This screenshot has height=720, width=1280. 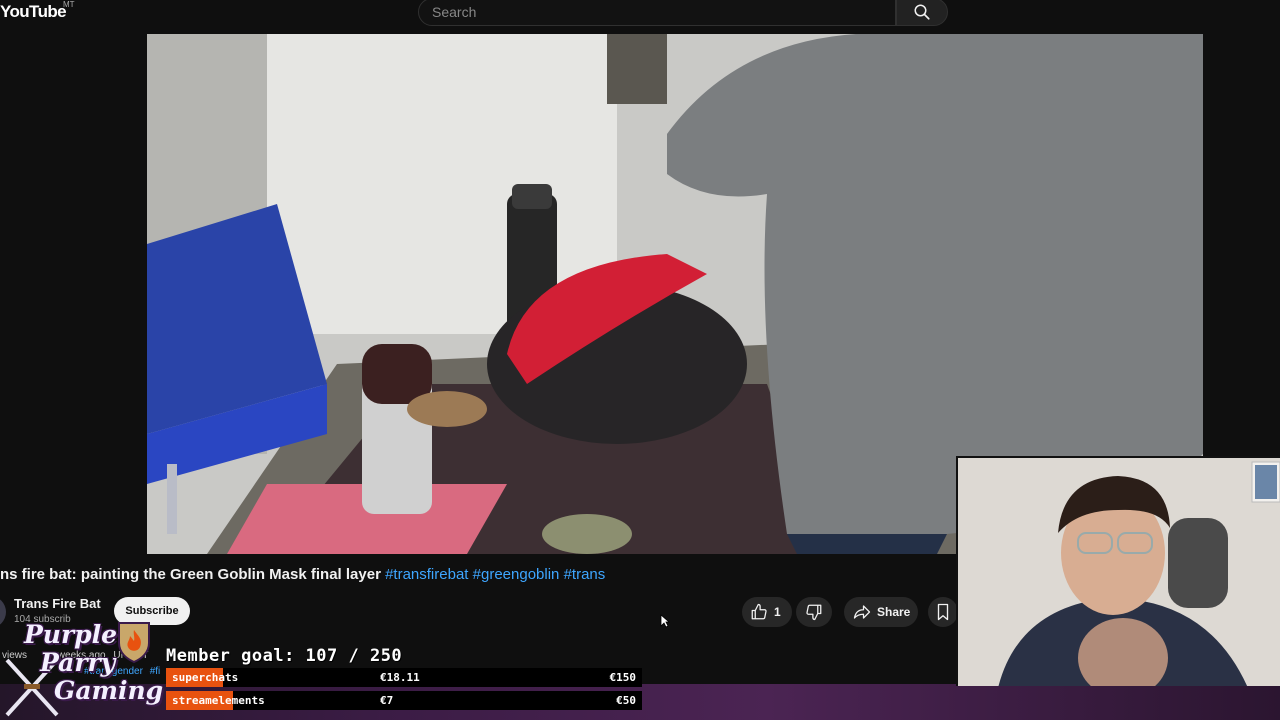 What do you see at coordinates (69, 4) in the screenshot?
I see `logo-region-code: MT` at bounding box center [69, 4].